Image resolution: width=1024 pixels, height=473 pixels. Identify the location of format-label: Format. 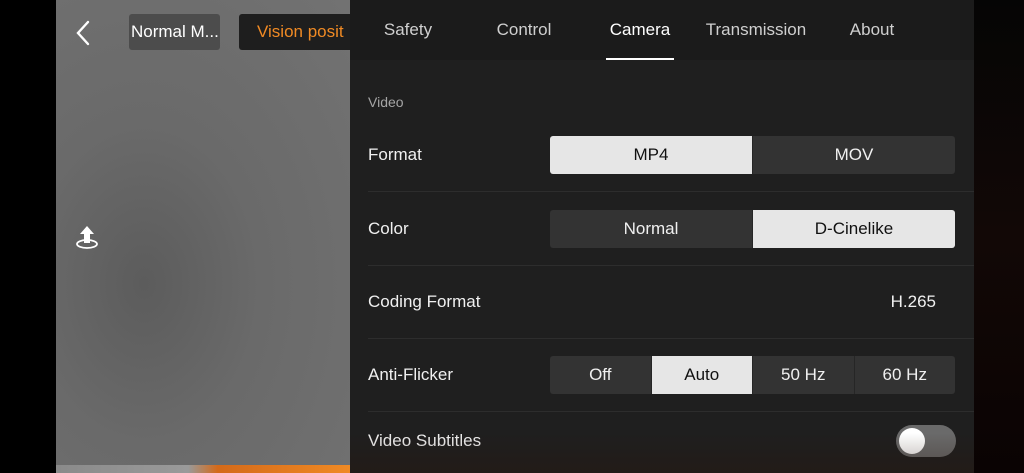
(395, 154).